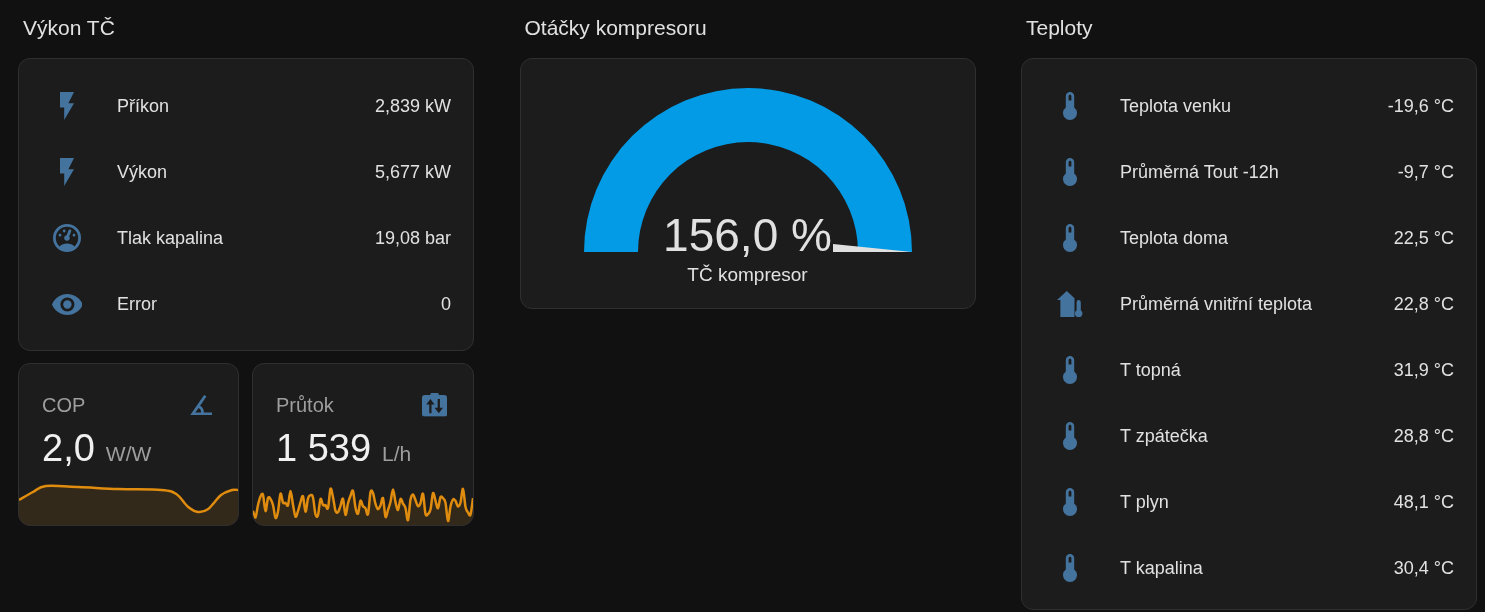 The height and width of the screenshot is (612, 1485). I want to click on entity-name: T kapalina, so click(1161, 568).